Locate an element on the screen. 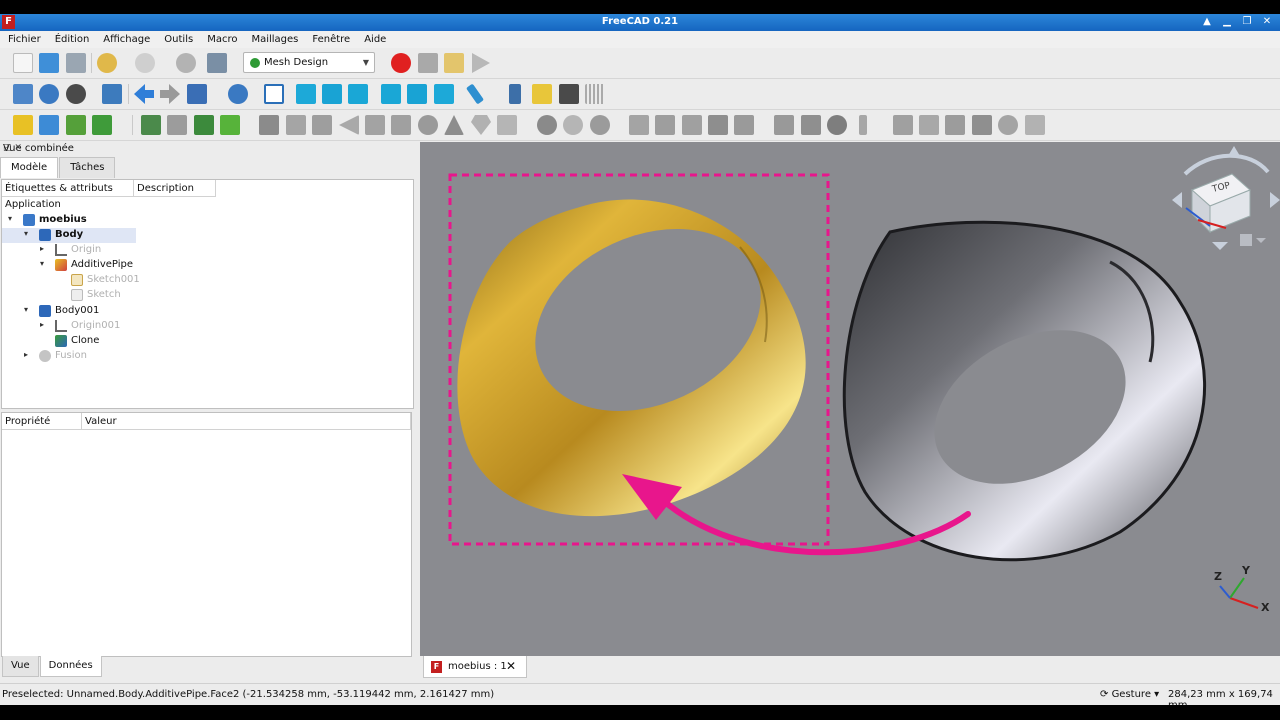 The width and height of the screenshot is (1280, 720). regular-solid-icon is located at coordinates (230, 125).